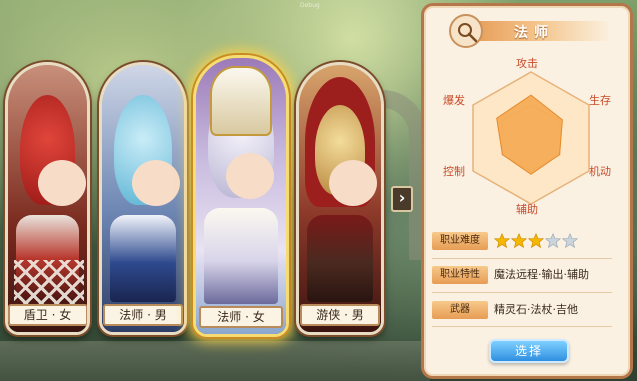  What do you see at coordinates (340, 258) in the screenshot?
I see `cloak` at bounding box center [340, 258].